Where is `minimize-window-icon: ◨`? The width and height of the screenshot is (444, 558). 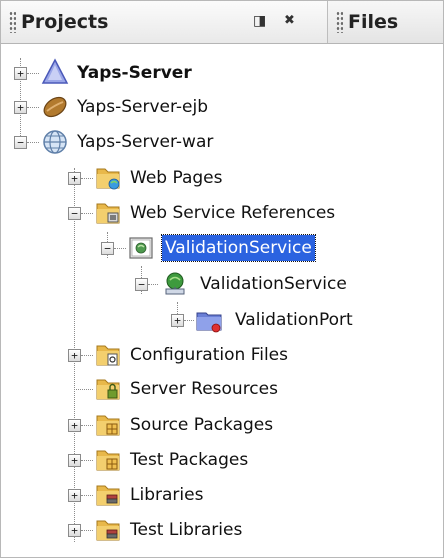 minimize-window-icon: ◨ is located at coordinates (259, 21).